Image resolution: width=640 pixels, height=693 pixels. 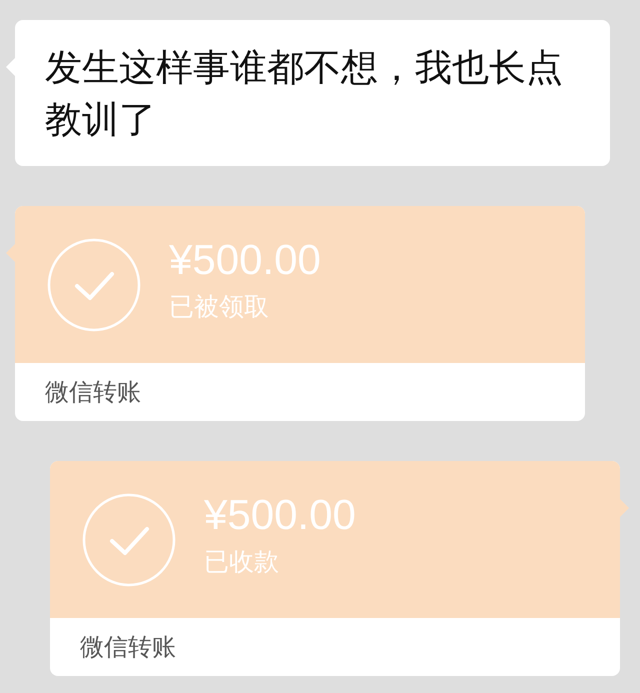 What do you see at coordinates (242, 562) in the screenshot?
I see `transfer-status: 已收款` at bounding box center [242, 562].